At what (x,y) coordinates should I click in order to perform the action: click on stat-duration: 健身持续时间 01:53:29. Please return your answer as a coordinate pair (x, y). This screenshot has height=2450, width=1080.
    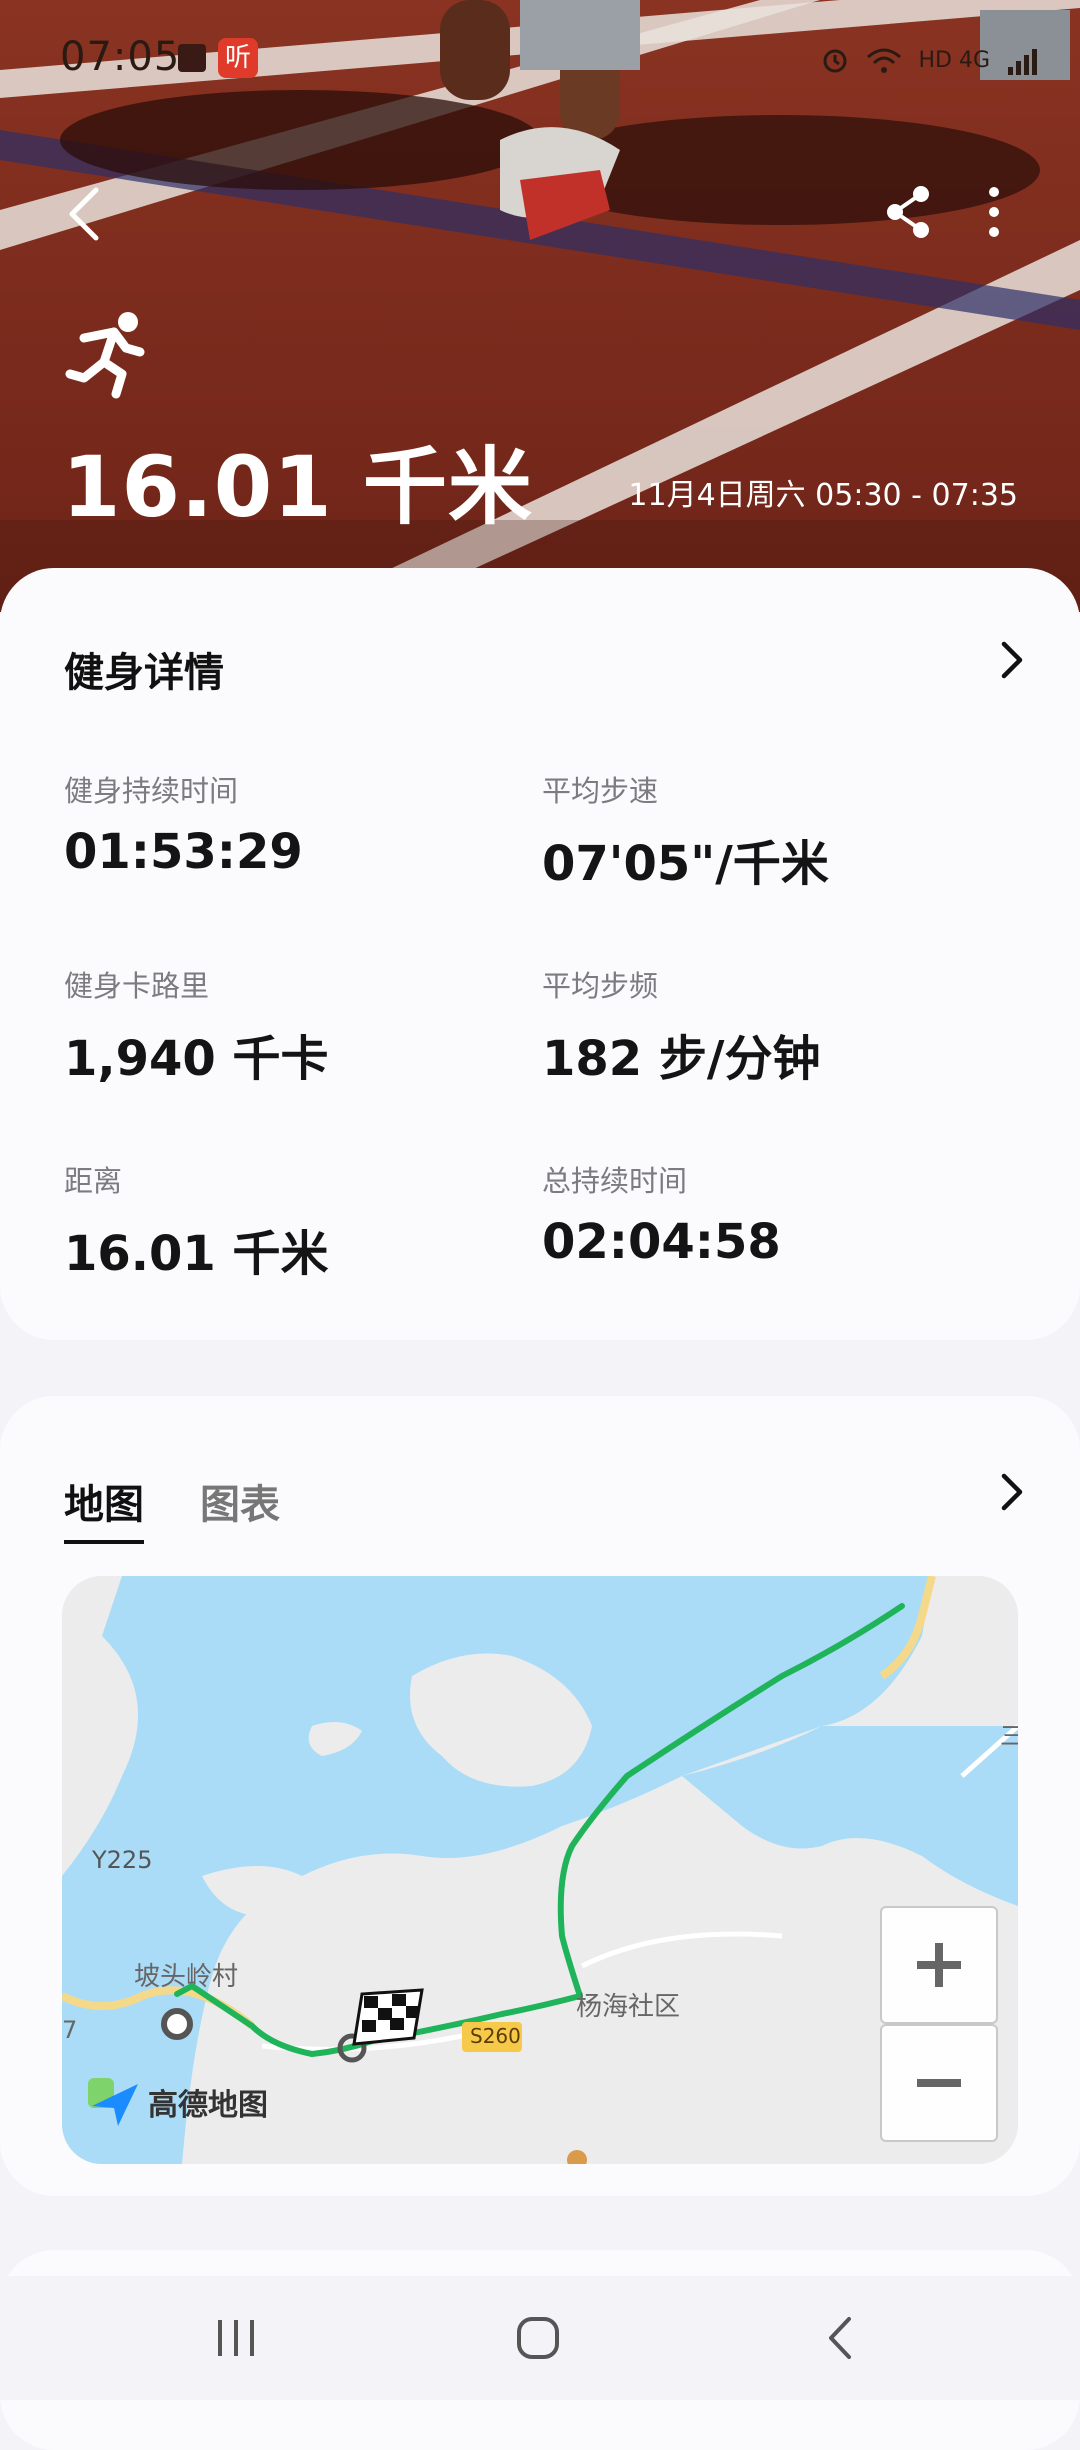
    Looking at the image, I should click on (284, 824).